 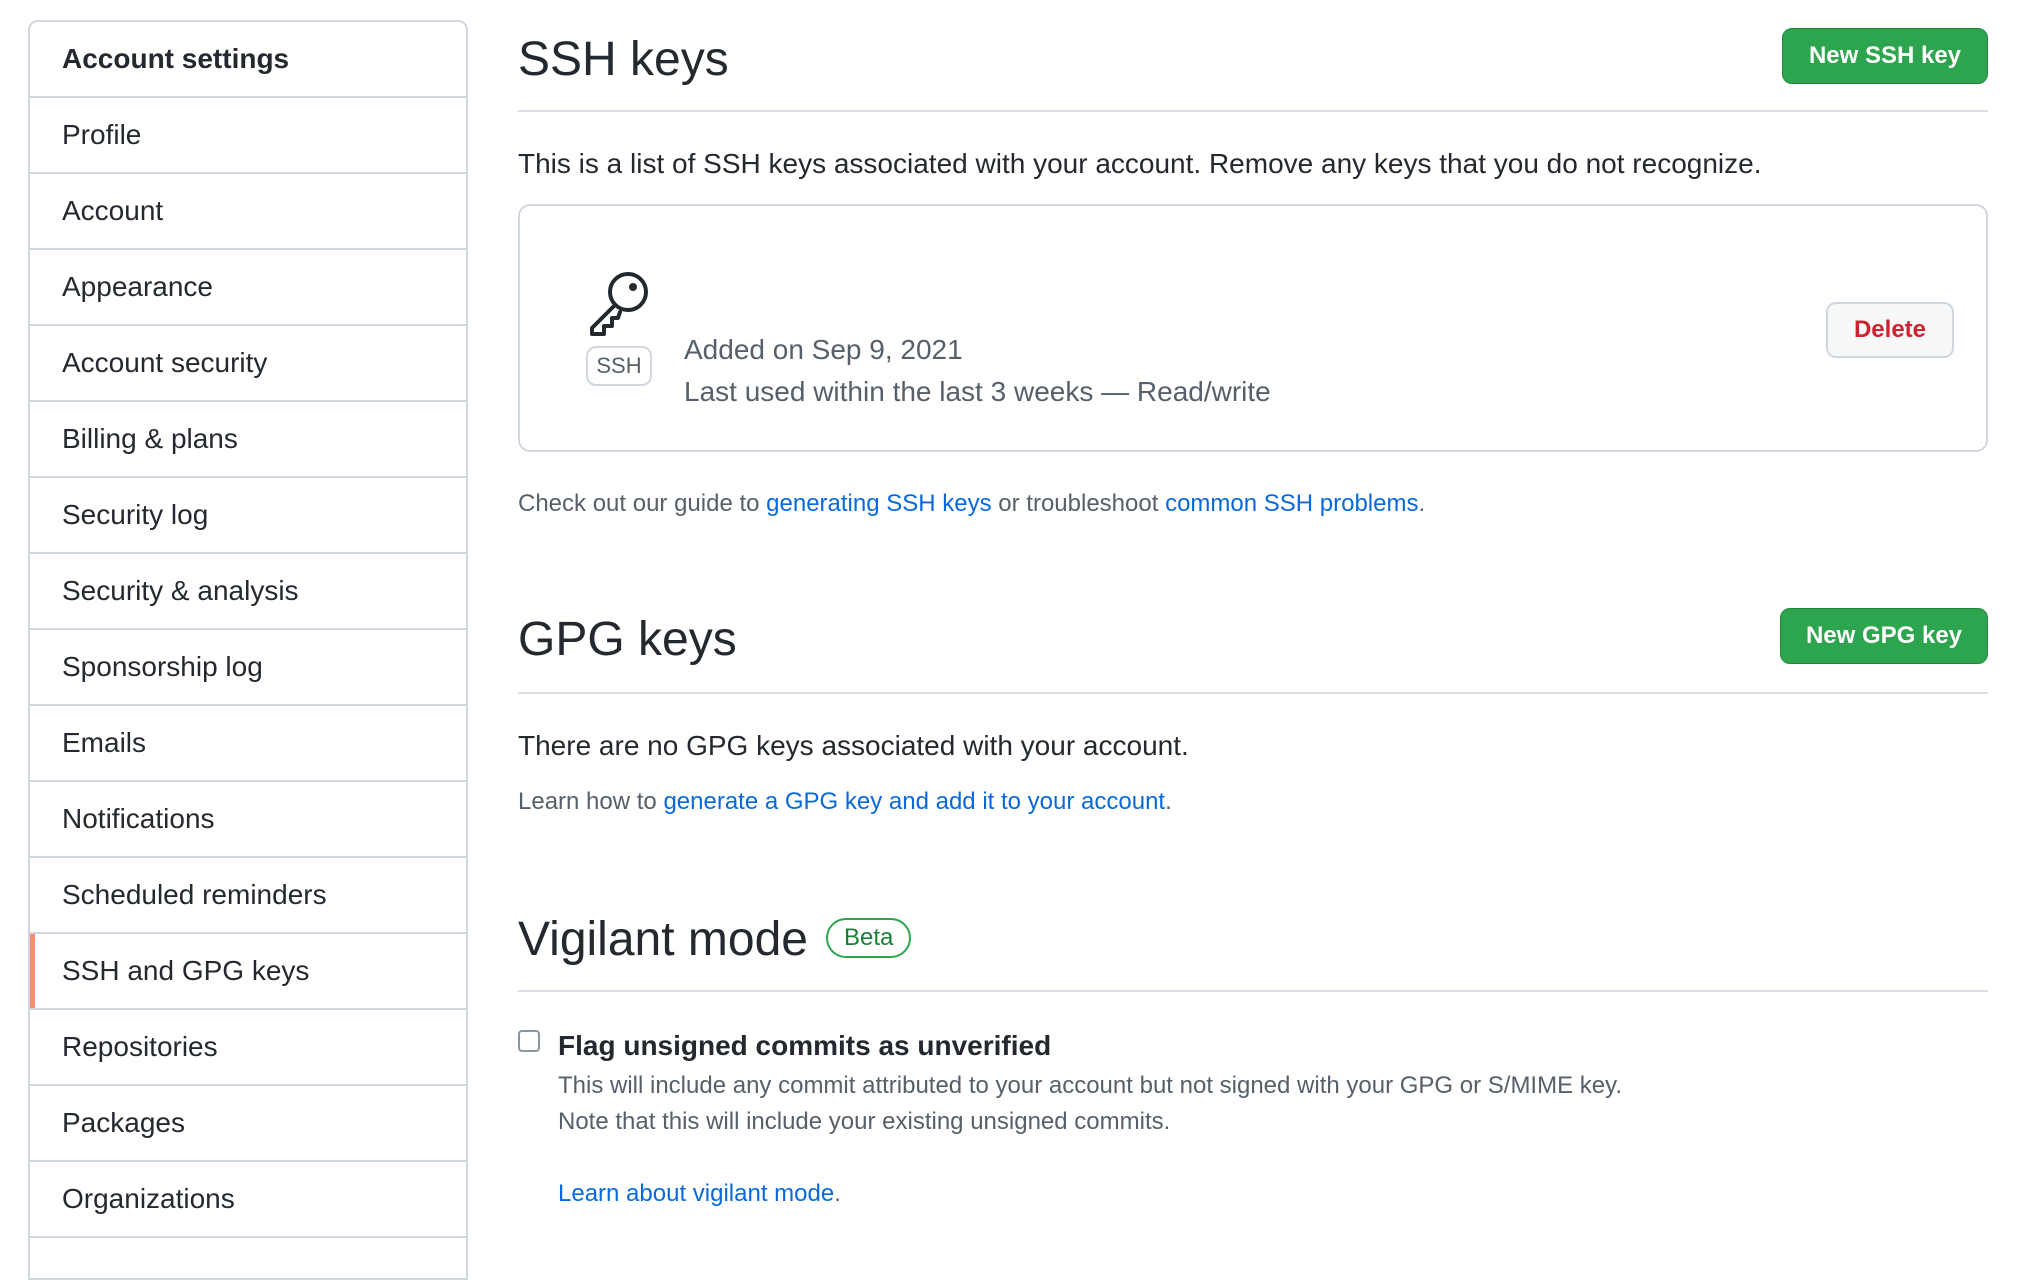 What do you see at coordinates (627, 639) in the screenshot?
I see `gpg-keys-title: GPG keys` at bounding box center [627, 639].